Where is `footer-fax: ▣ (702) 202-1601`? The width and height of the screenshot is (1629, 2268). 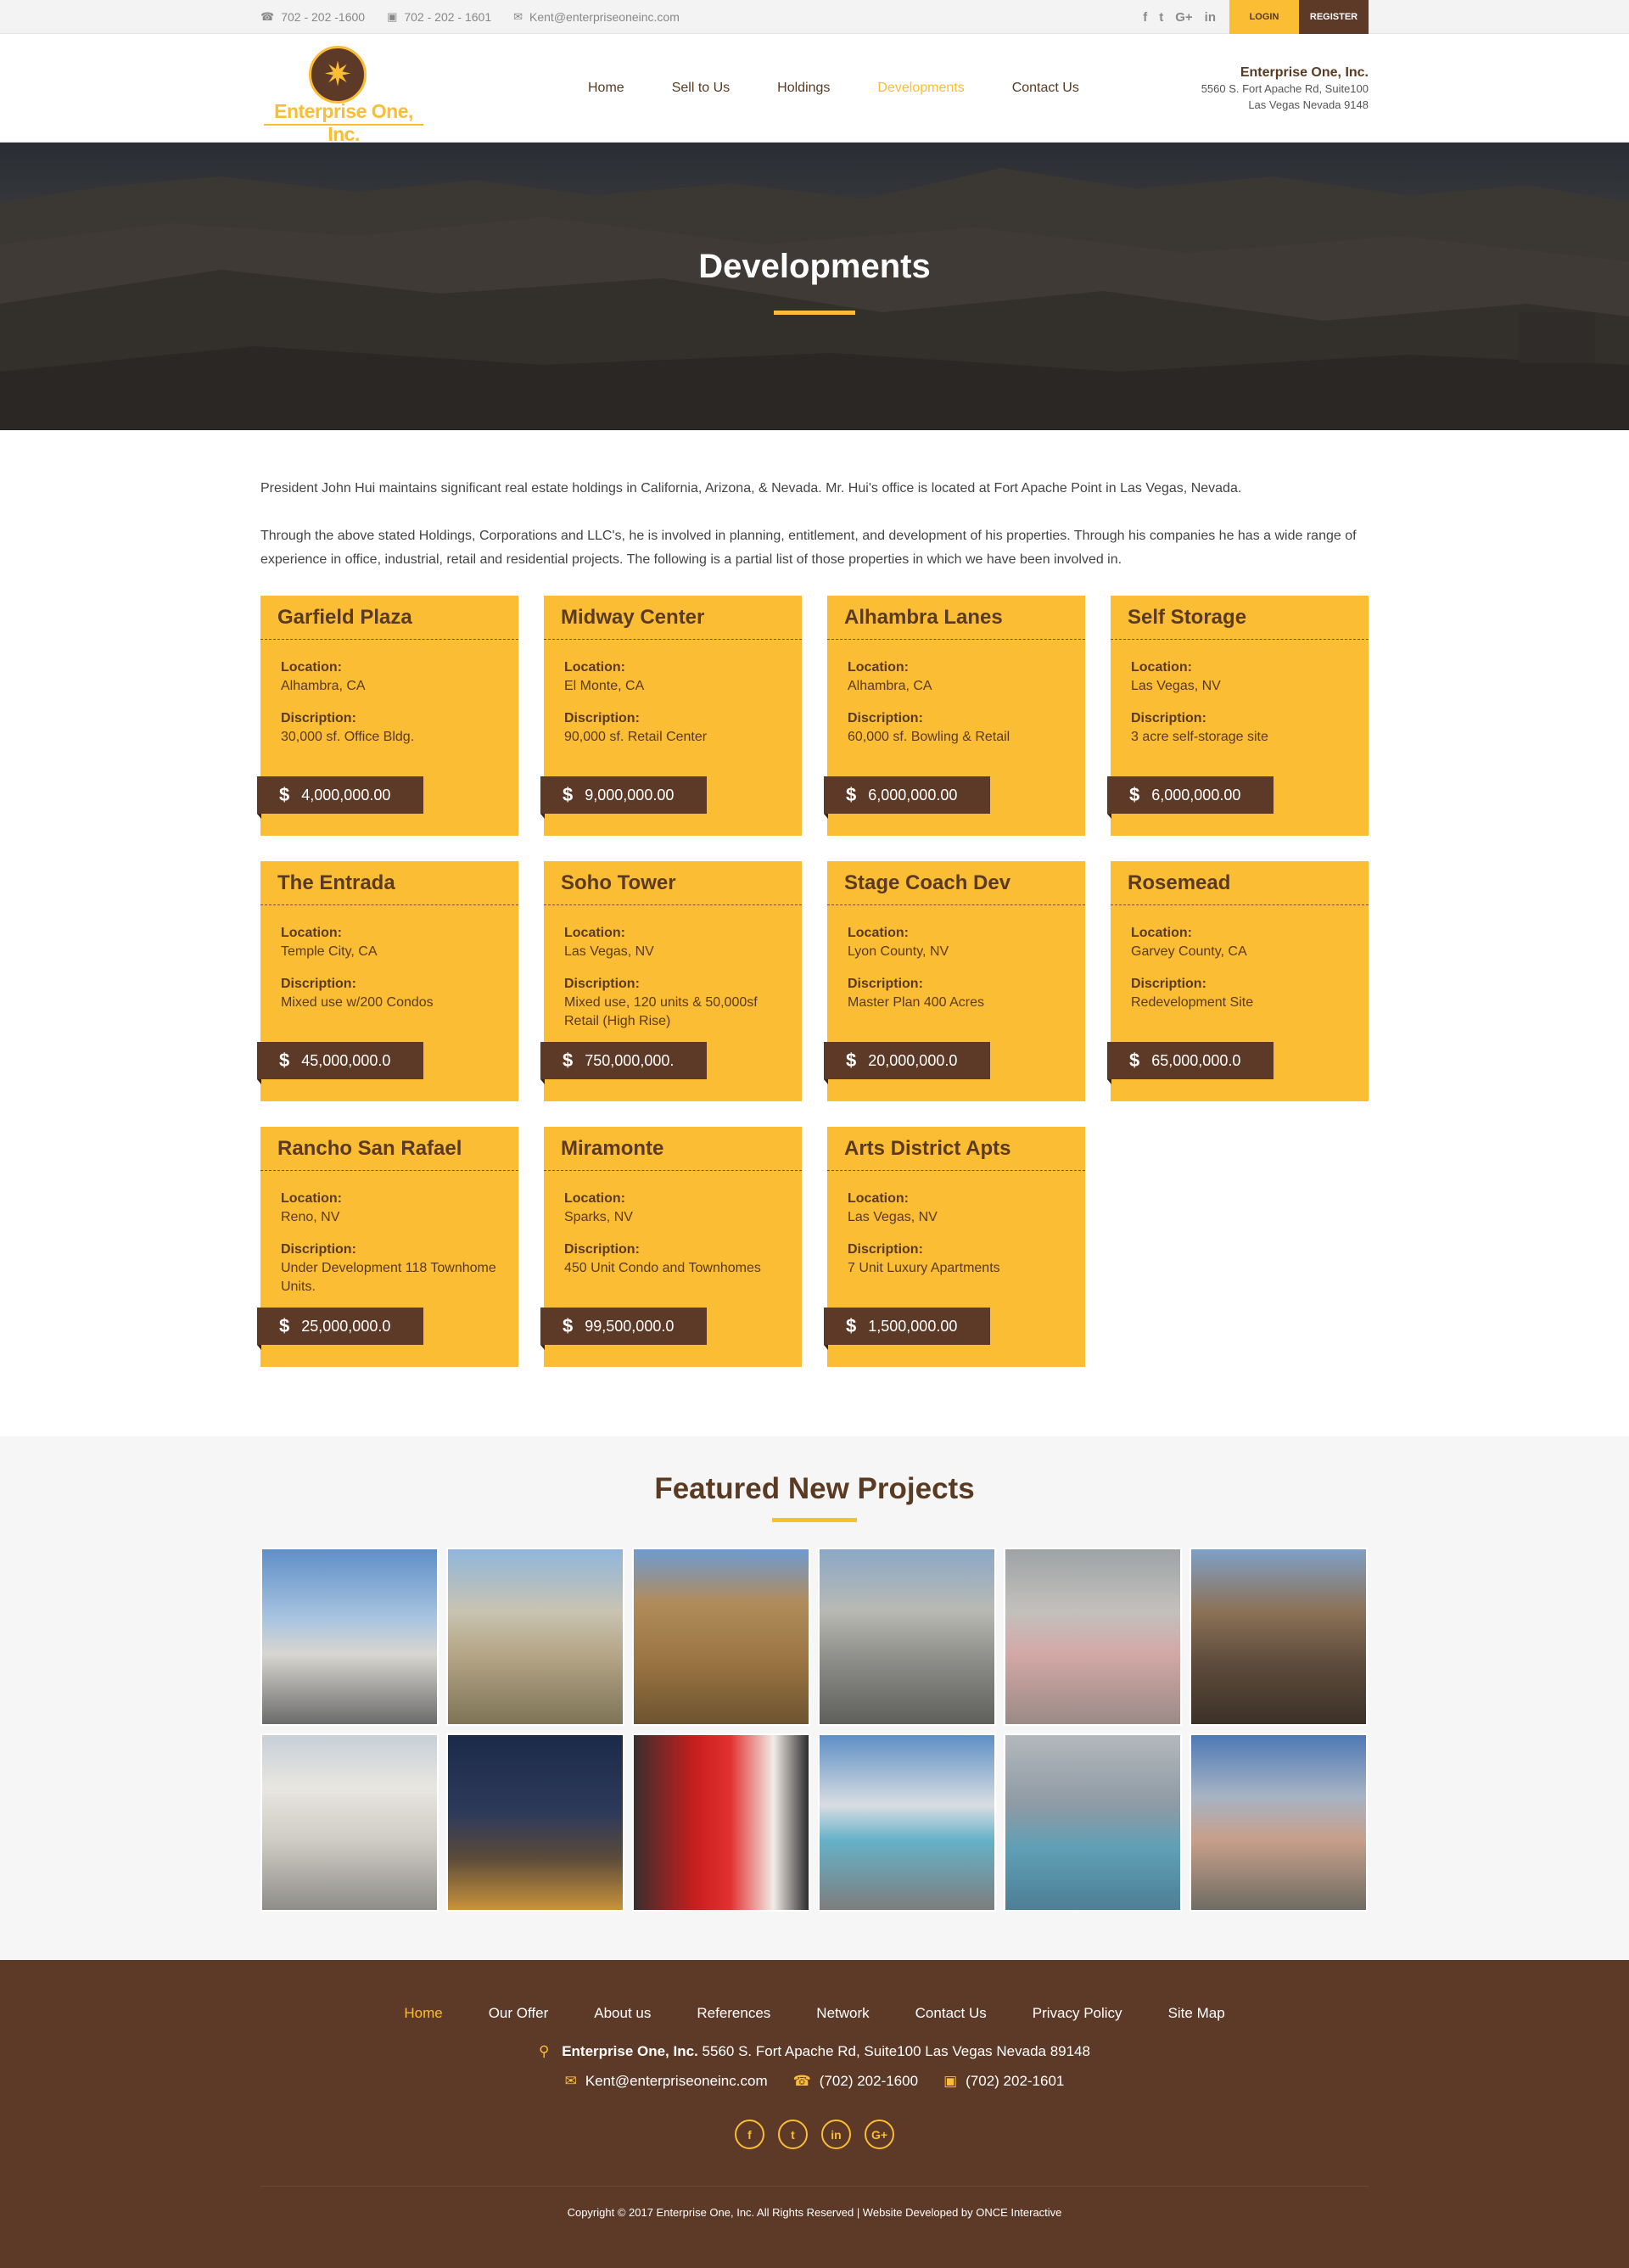
footer-fax: ▣ (702) 202-1601 is located at coordinates (1003, 2081).